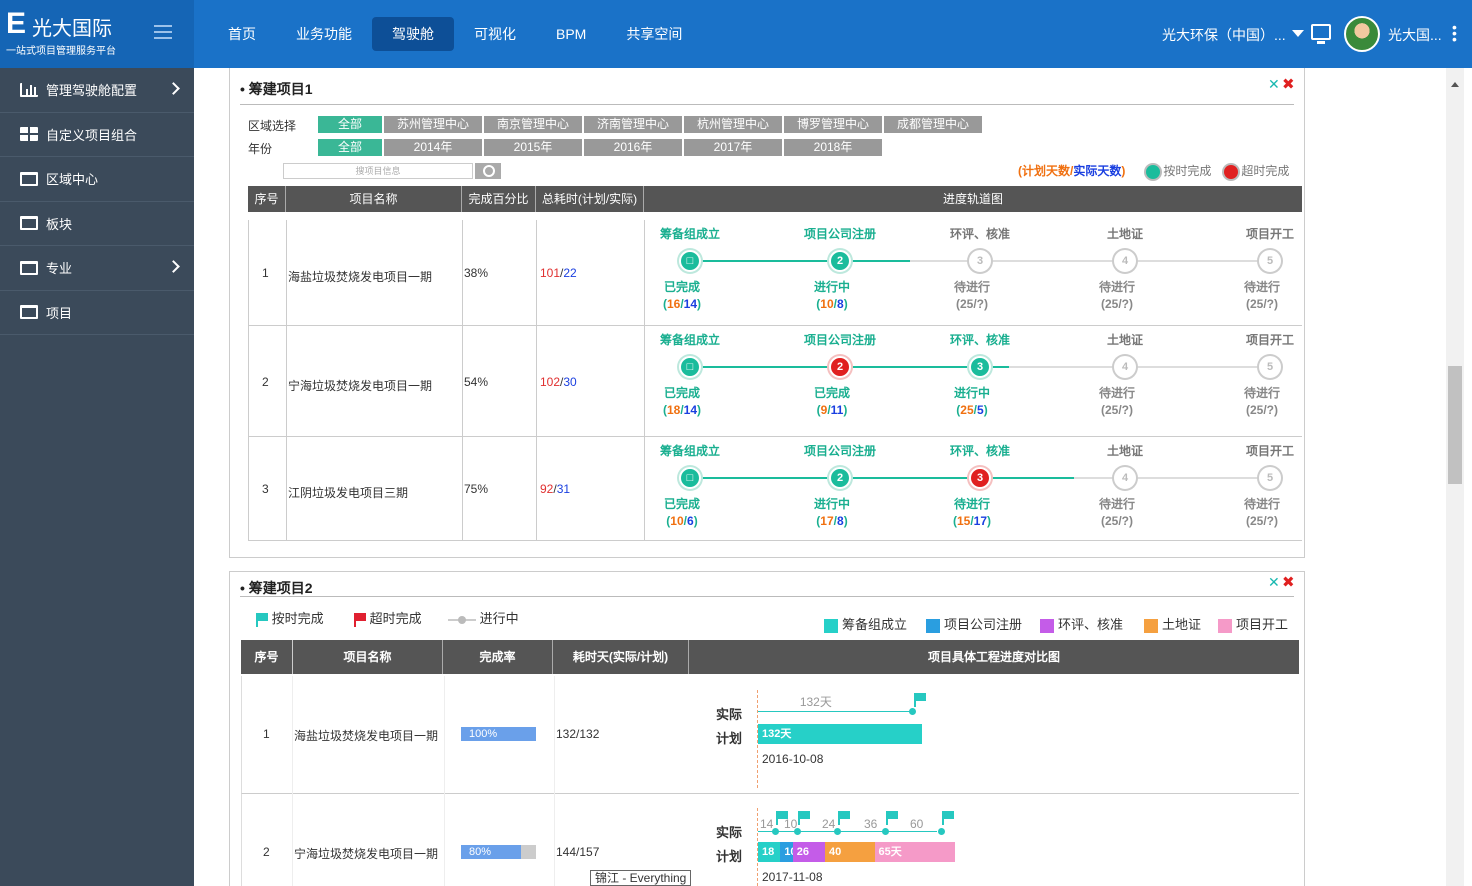 The height and width of the screenshot is (886, 1472). I want to click on year-option: 全部, so click(350, 147).